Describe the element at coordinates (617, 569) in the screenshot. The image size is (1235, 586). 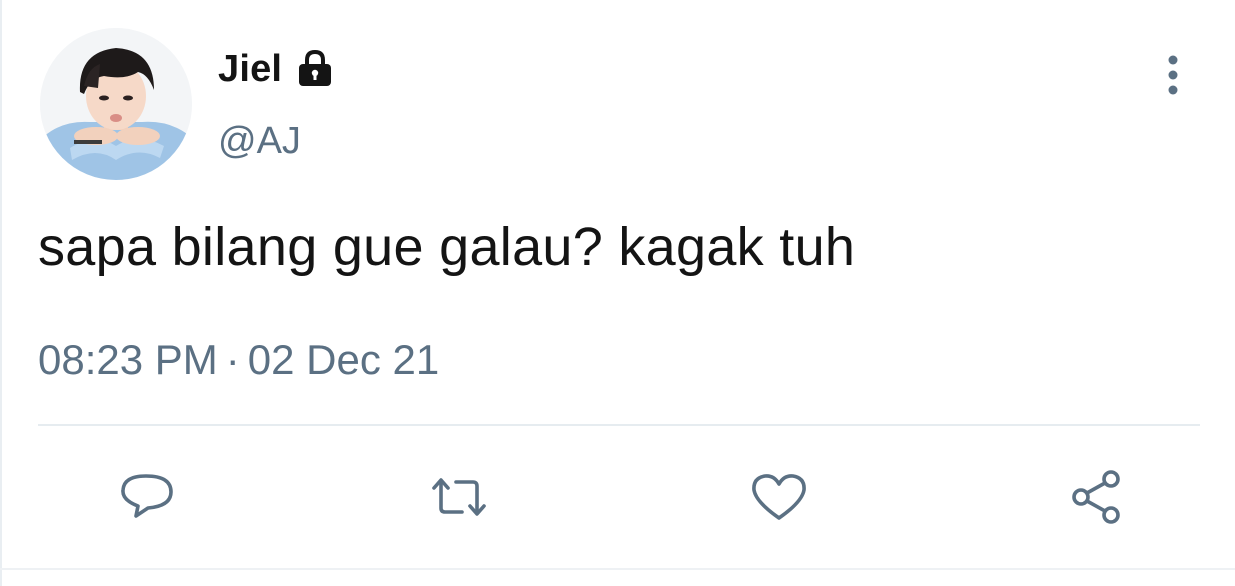
I see `bottom-divider` at that location.